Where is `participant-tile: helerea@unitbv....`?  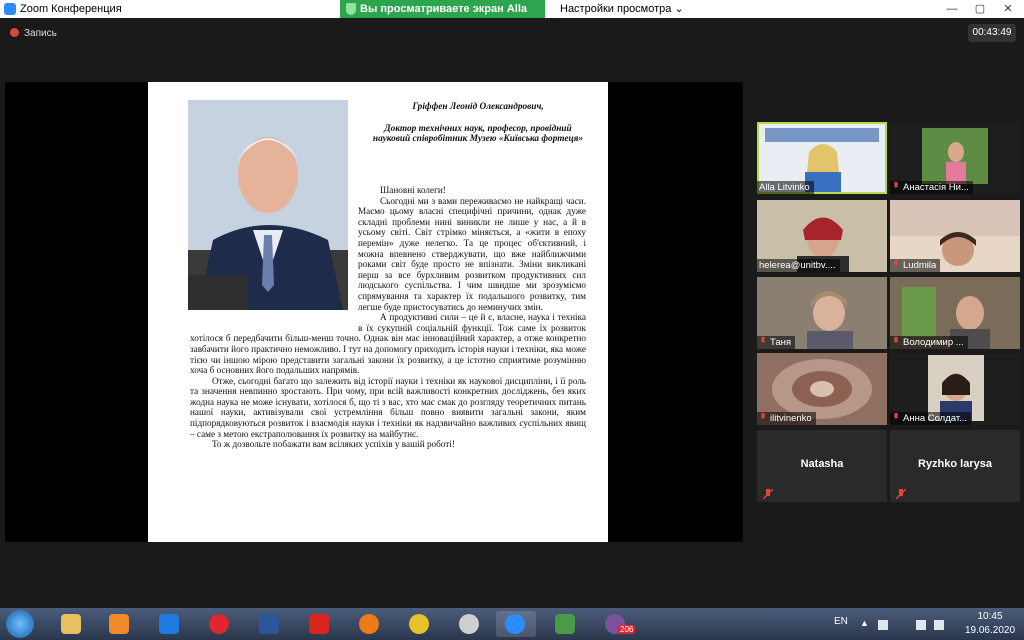 participant-tile: helerea@unitbv.... is located at coordinates (822, 236).